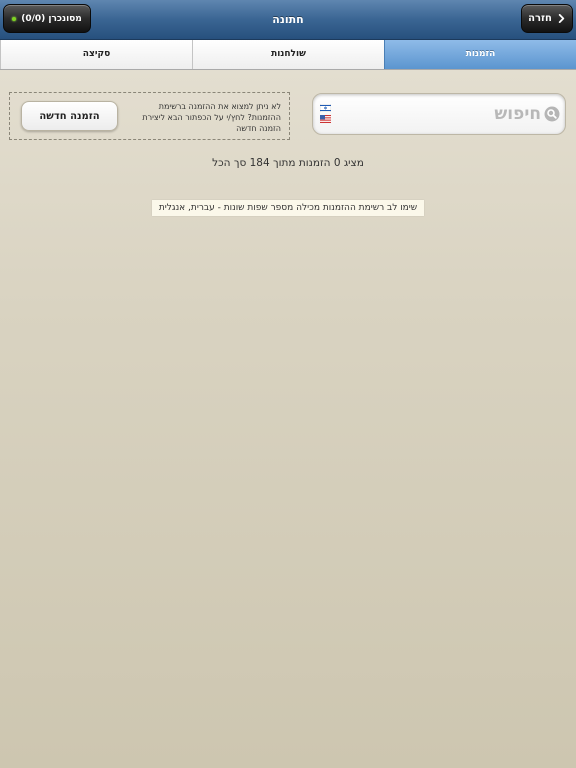 Image resolution: width=576 pixels, height=768 pixels. What do you see at coordinates (96, 54) in the screenshot?
I see `tab-sketch: סקיצה` at bounding box center [96, 54].